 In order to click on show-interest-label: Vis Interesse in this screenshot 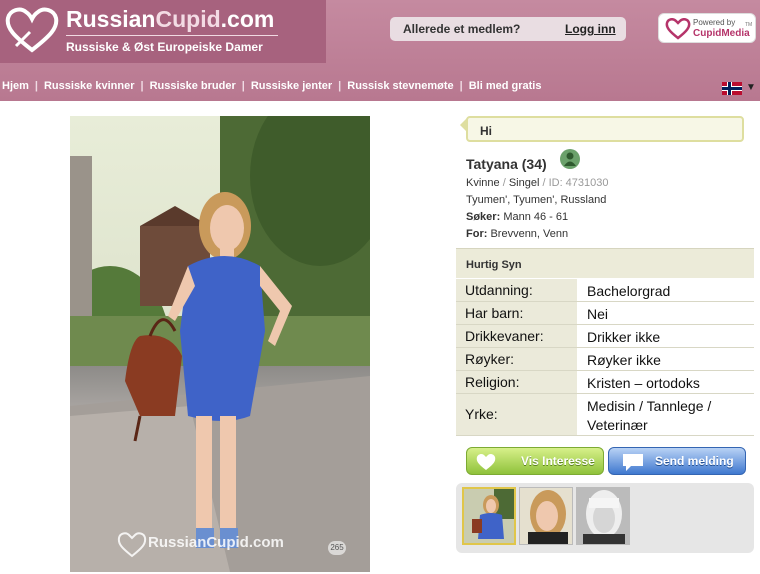, I will do `click(558, 461)`.